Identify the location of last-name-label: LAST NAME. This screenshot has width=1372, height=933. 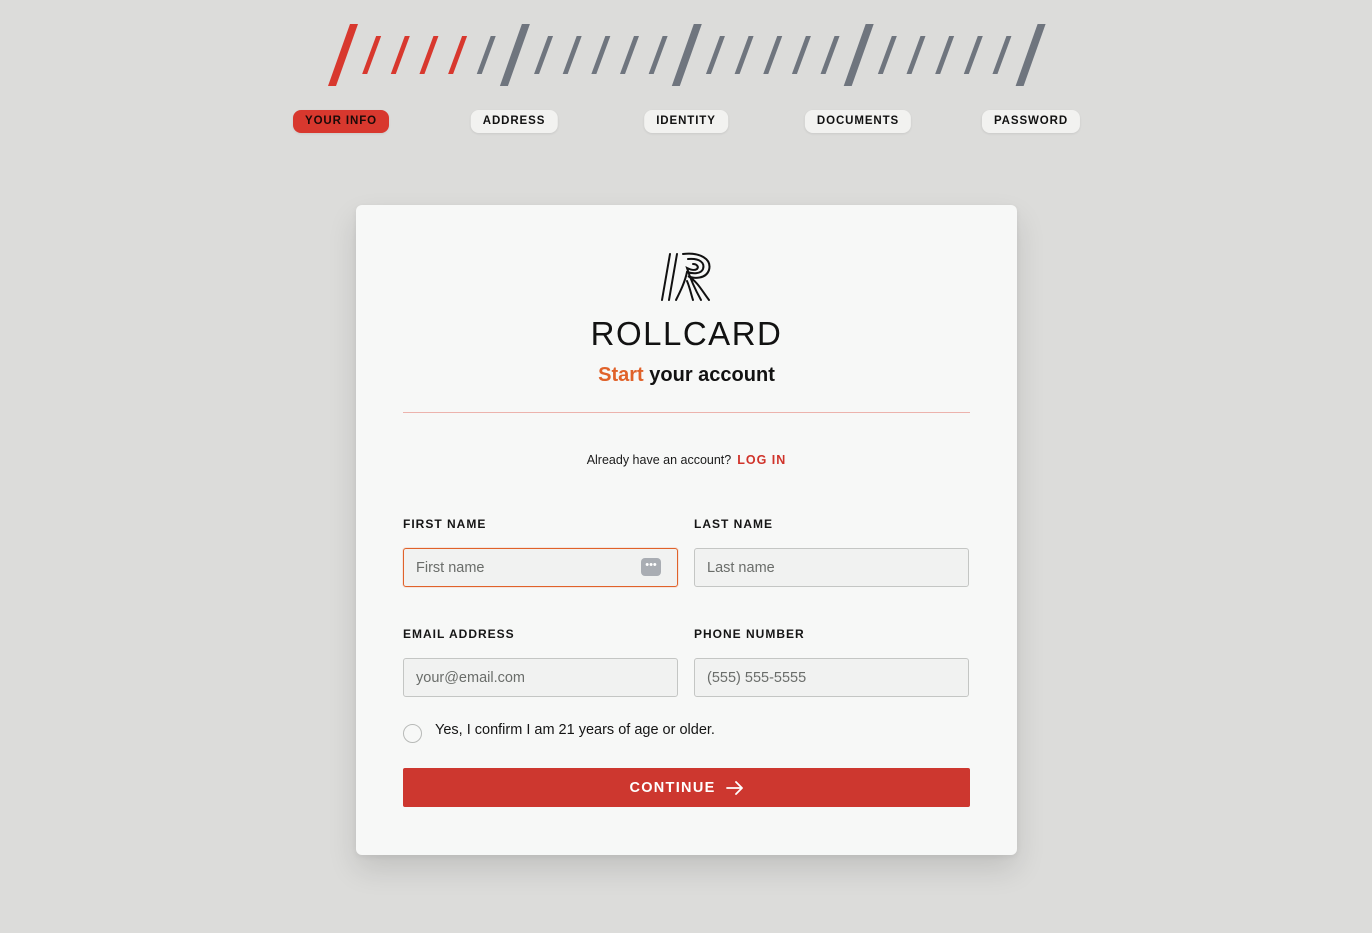
(733, 524).